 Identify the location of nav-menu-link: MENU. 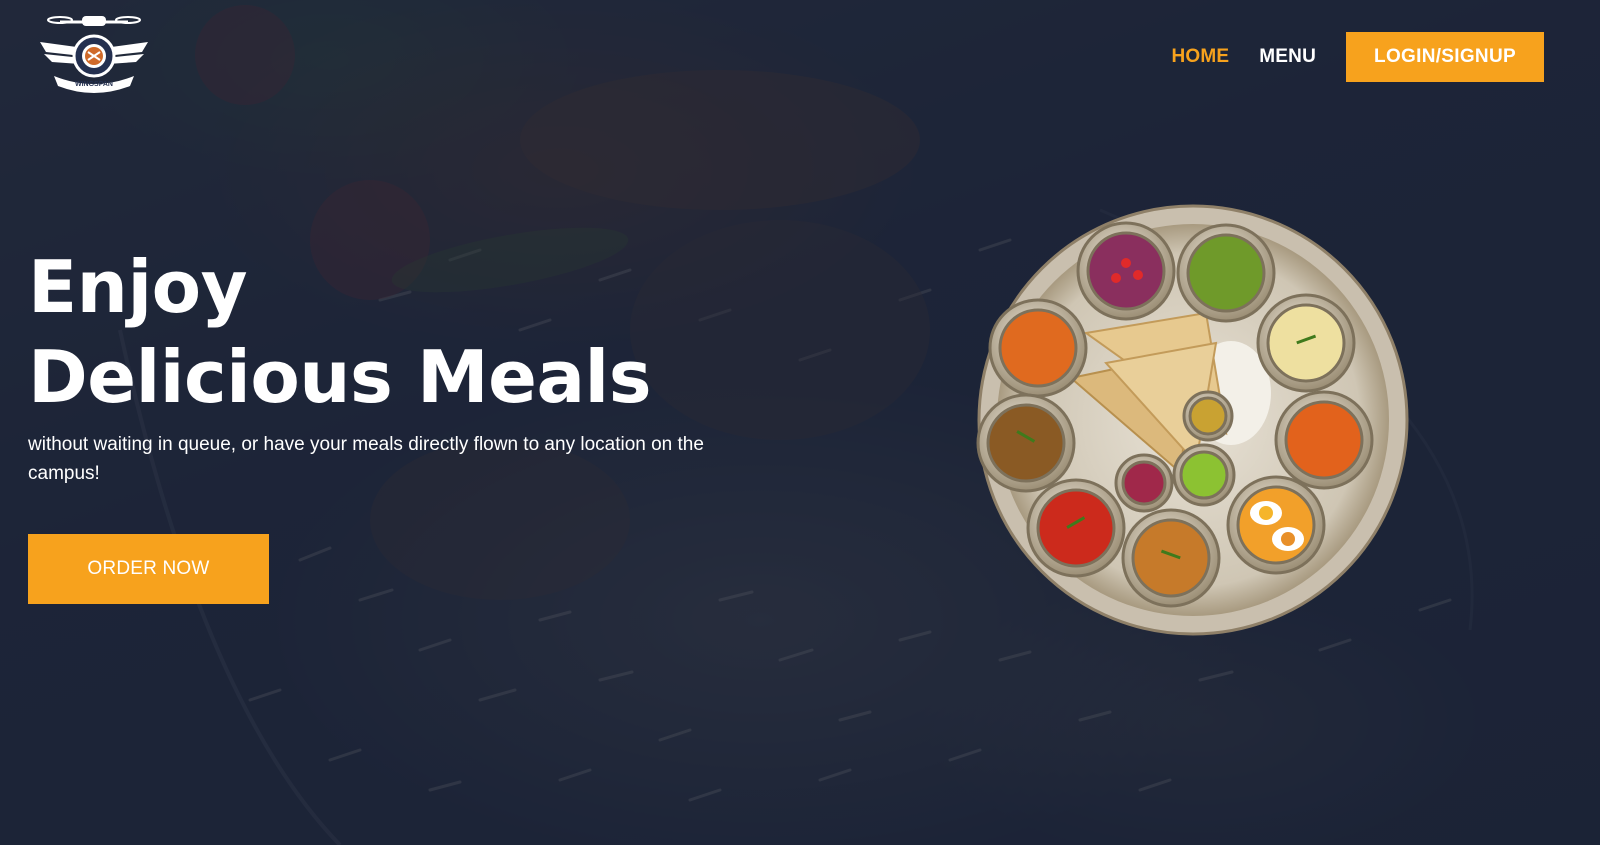
(1287, 57).